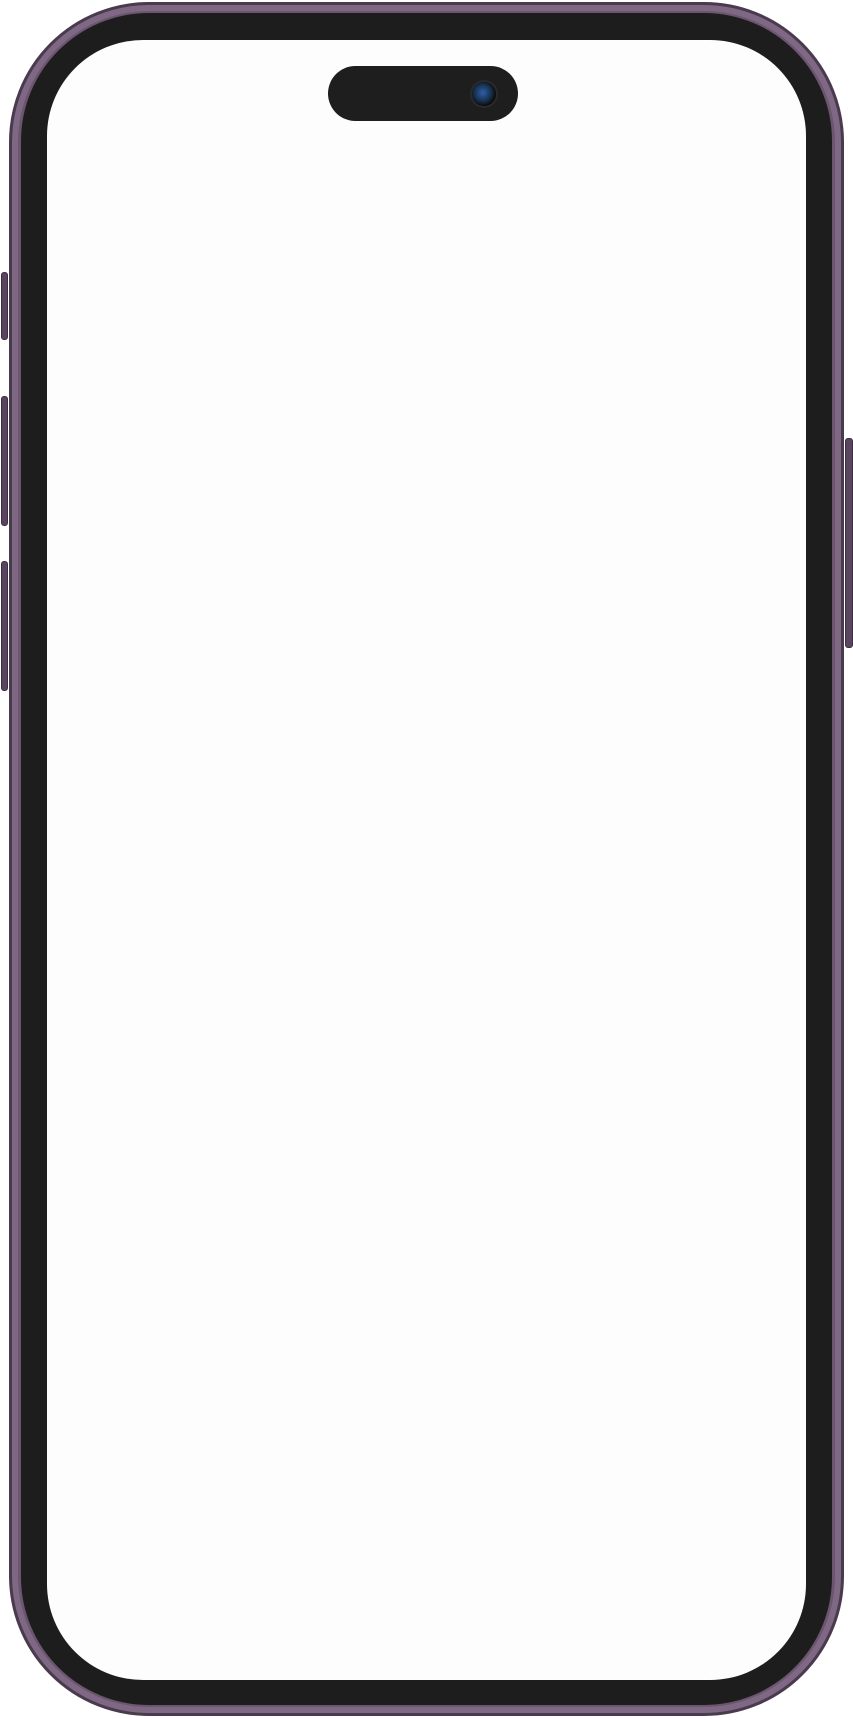  What do you see at coordinates (484, 94) in the screenshot?
I see `camera-icon` at bounding box center [484, 94].